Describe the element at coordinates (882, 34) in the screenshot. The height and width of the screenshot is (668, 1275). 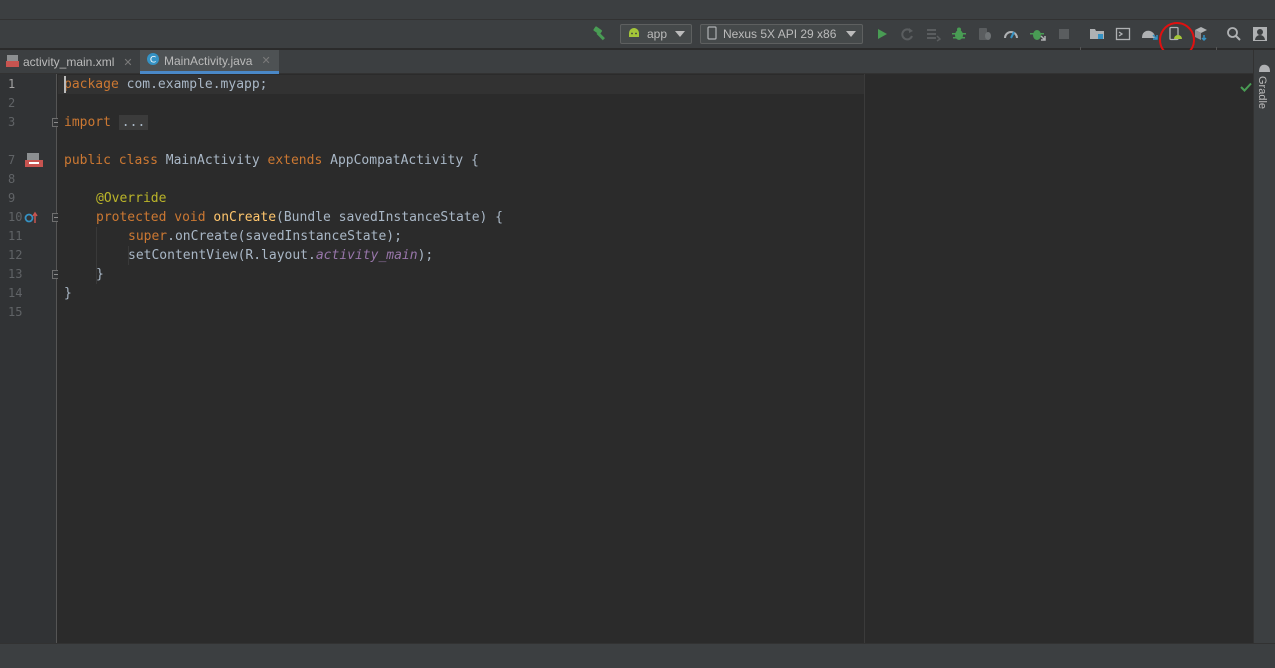
I see `run-icon` at that location.